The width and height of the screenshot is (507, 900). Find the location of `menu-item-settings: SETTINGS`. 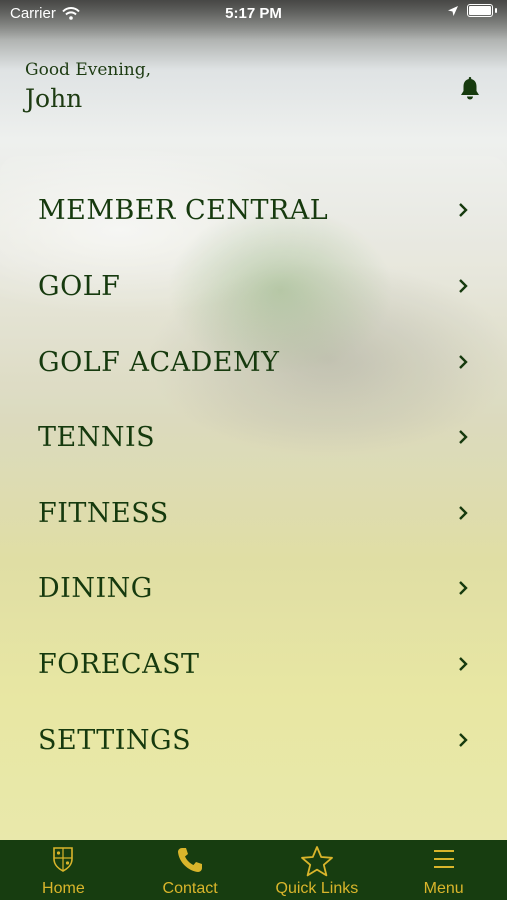

menu-item-settings: SETTINGS is located at coordinates (253, 740).